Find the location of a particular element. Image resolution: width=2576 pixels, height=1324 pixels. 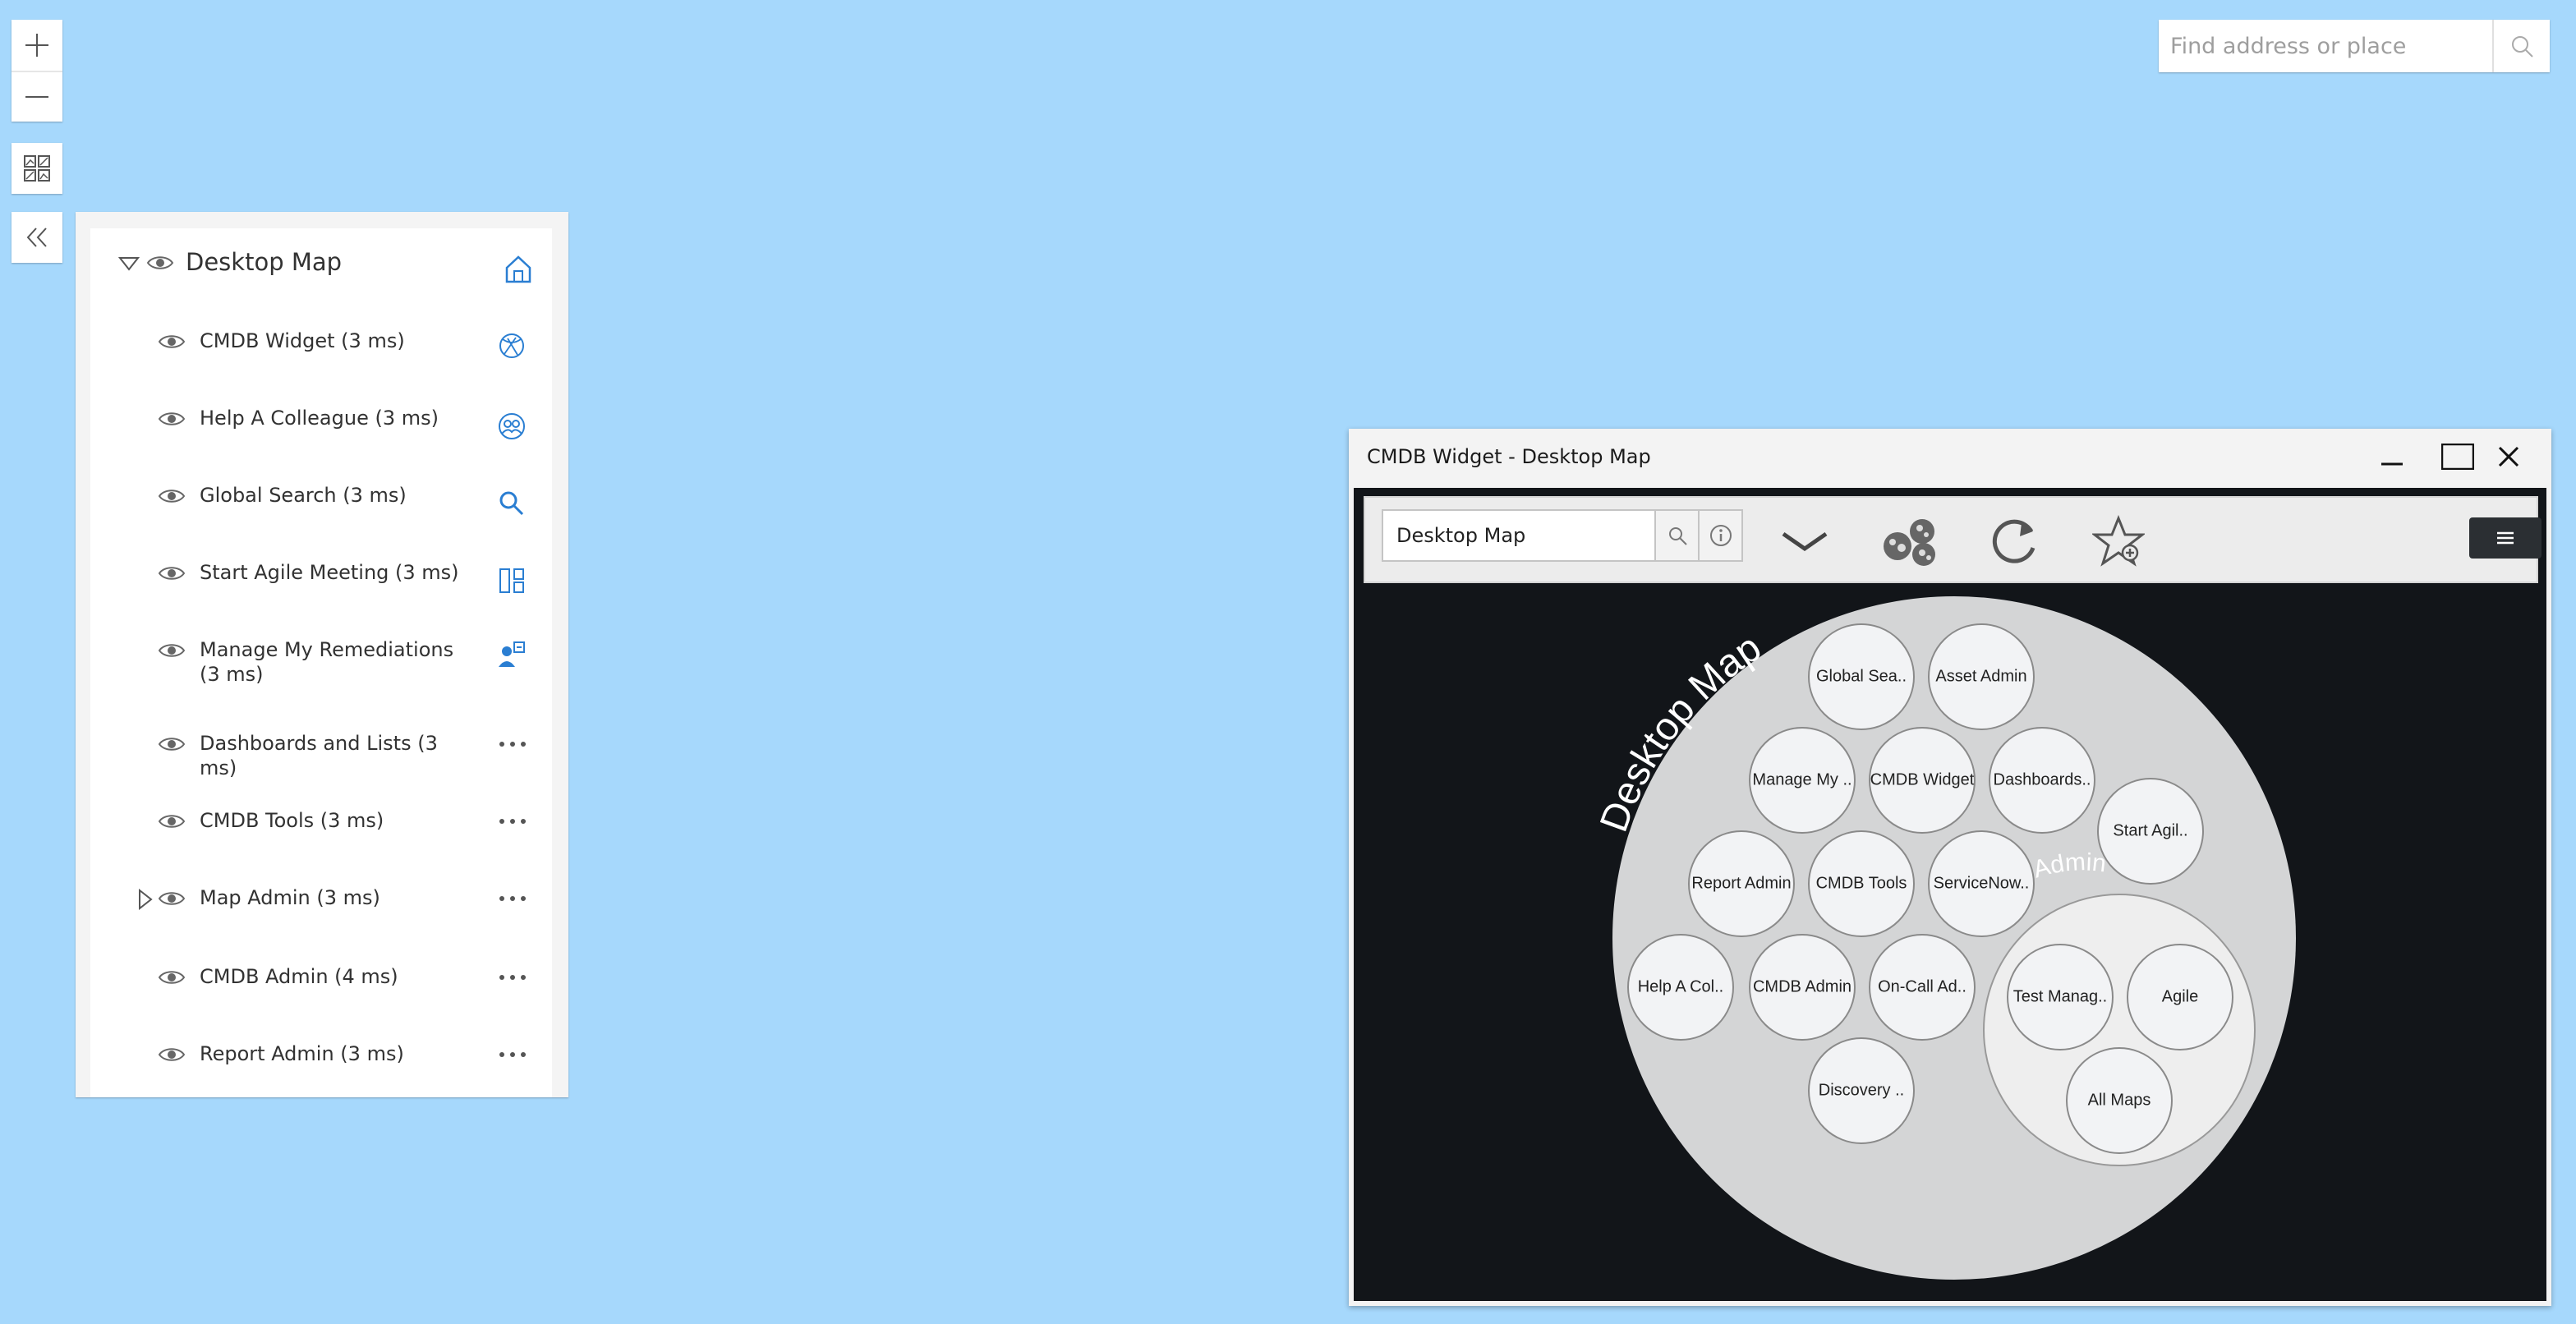

layer-item-cmdb-widget: CMDB Widget (3 ms) is located at coordinates (321, 353).